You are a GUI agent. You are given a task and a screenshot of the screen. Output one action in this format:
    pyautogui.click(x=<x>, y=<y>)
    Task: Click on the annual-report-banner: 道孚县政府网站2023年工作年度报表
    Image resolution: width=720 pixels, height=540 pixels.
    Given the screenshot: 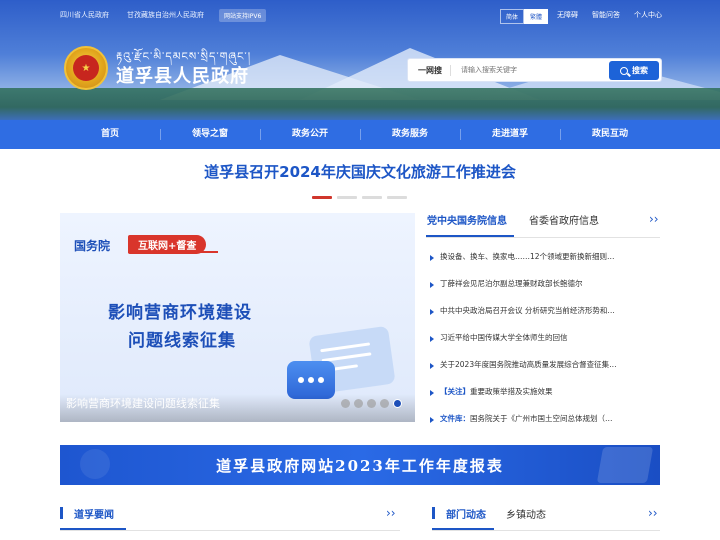 What is the action you would take?
    pyautogui.click(x=360, y=465)
    